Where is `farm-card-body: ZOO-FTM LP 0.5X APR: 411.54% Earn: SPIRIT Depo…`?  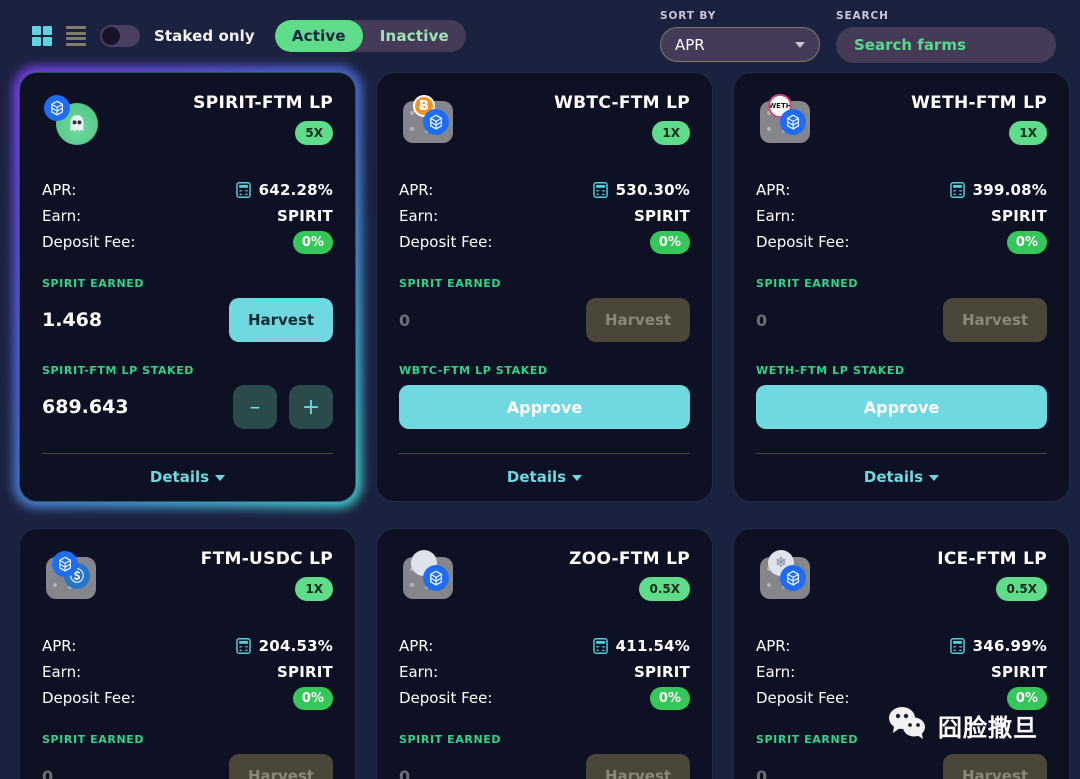 farm-card-body: ZOO-FTM LP 0.5X APR: 411.54% Earn: SPIRIT Depo… is located at coordinates (544, 653).